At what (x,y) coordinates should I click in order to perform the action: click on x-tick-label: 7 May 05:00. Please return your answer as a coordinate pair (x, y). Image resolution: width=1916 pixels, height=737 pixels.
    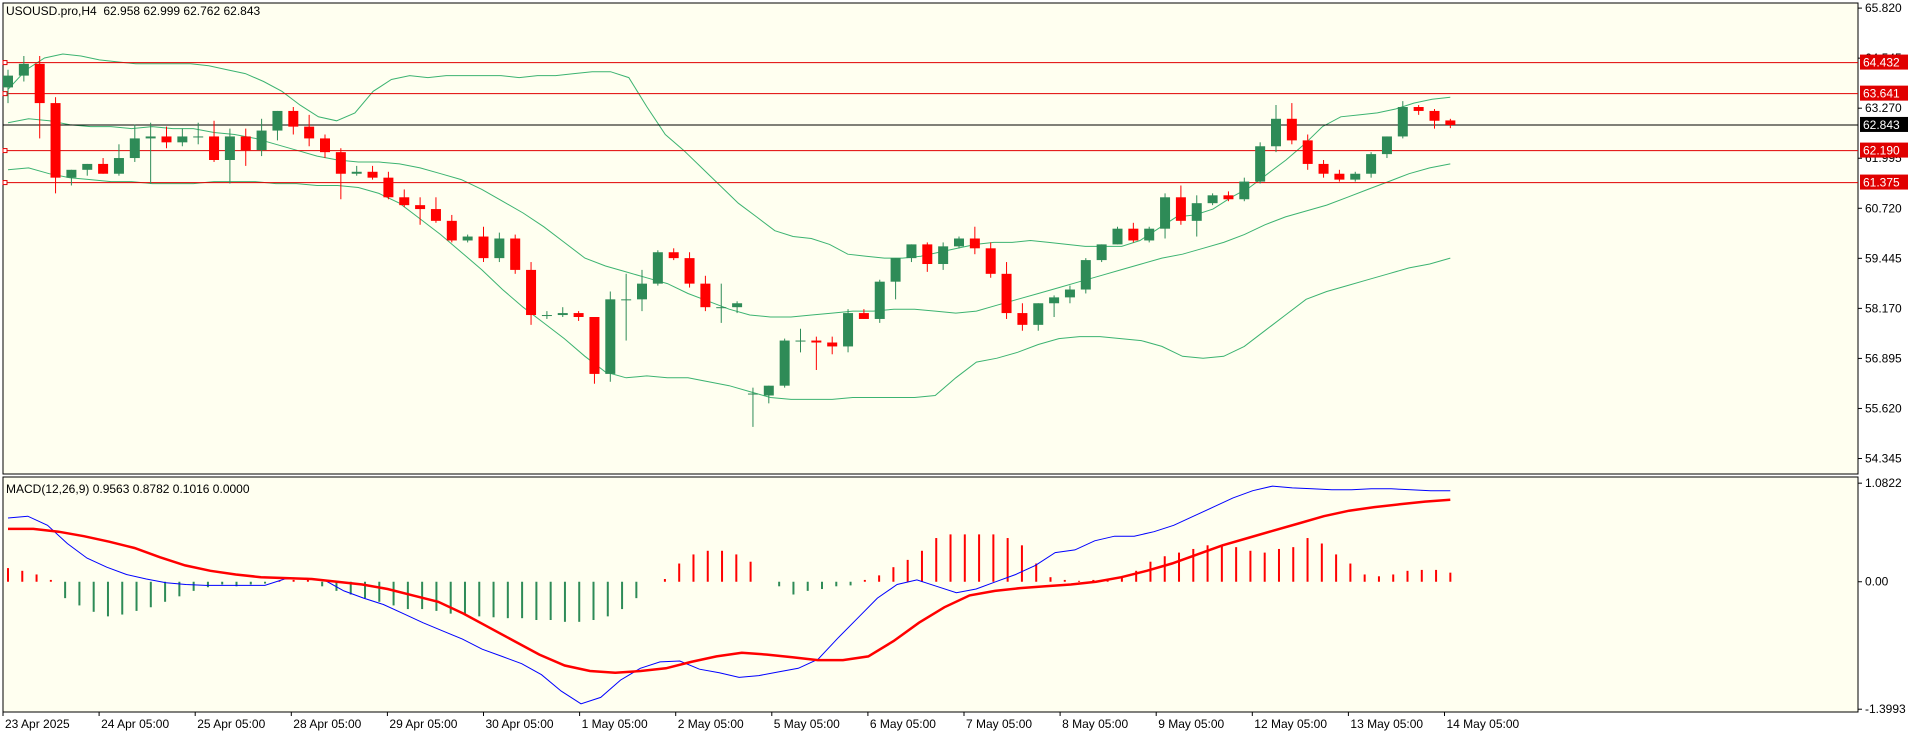
    Looking at the image, I should click on (999, 724).